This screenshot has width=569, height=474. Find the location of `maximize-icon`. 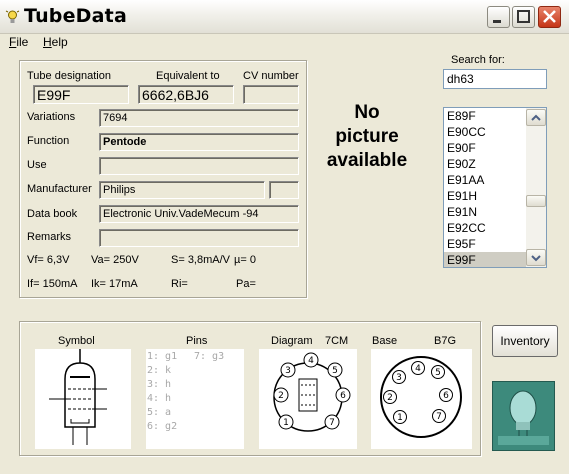

maximize-icon is located at coordinates (523, 16).